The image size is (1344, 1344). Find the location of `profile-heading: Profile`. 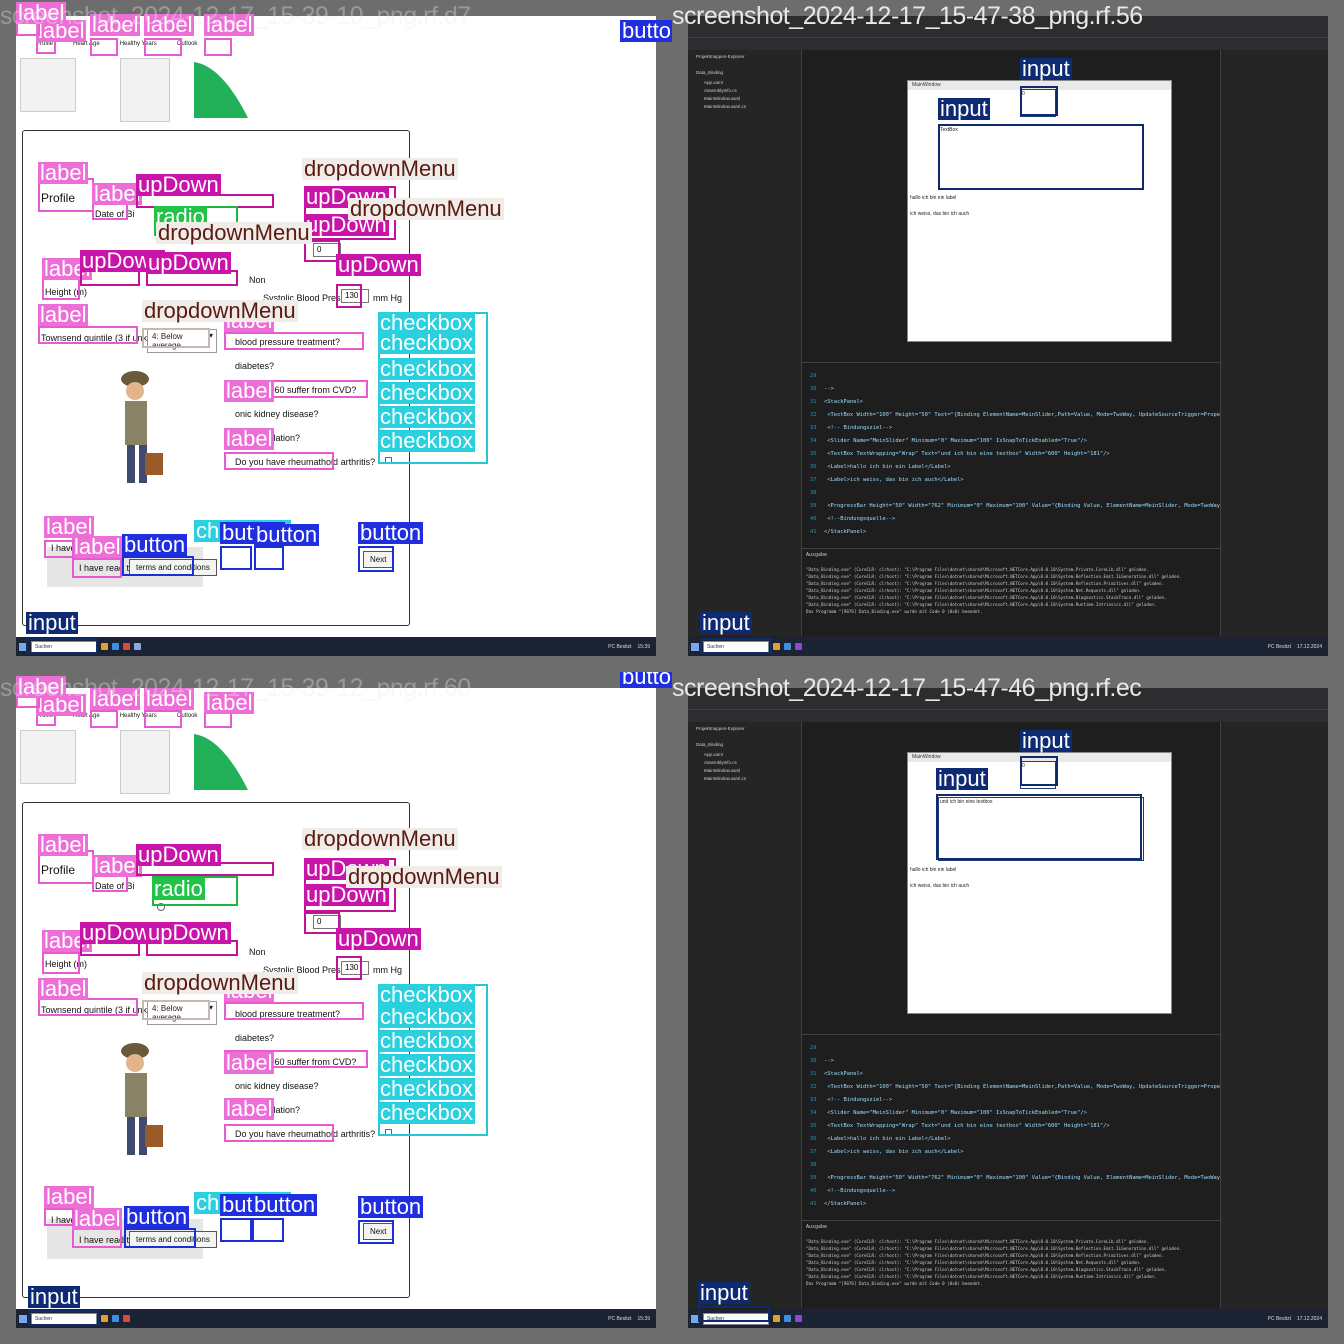

profile-heading: Profile is located at coordinates (58, 198).